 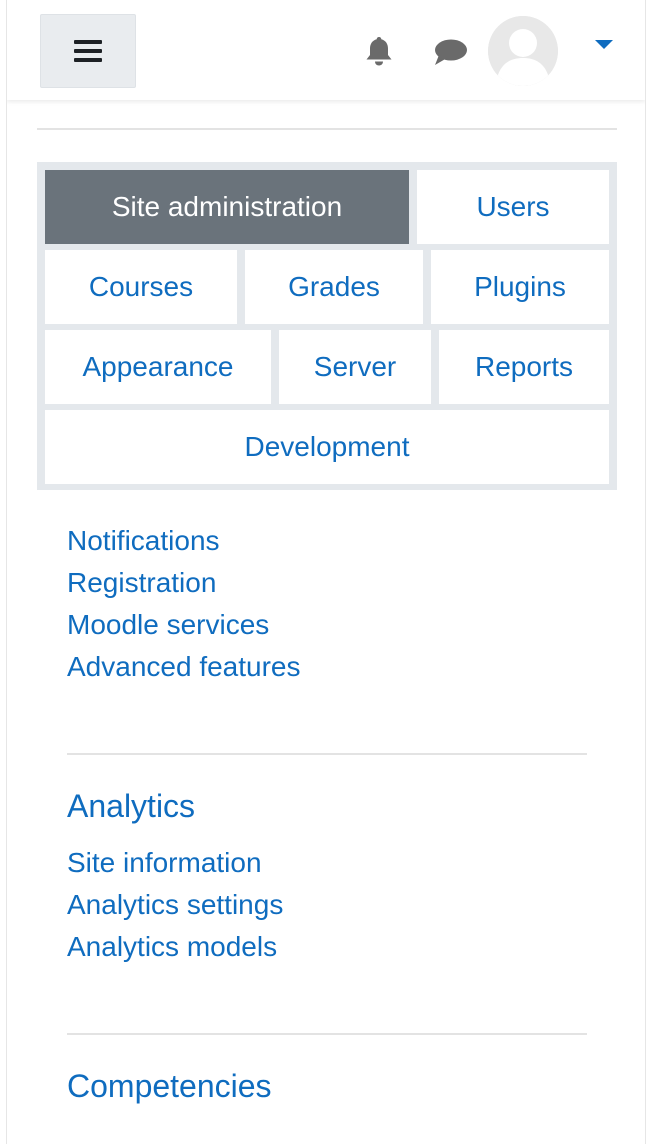 What do you see at coordinates (450, 53) in the screenshot?
I see `chat-bubble-icon` at bounding box center [450, 53].